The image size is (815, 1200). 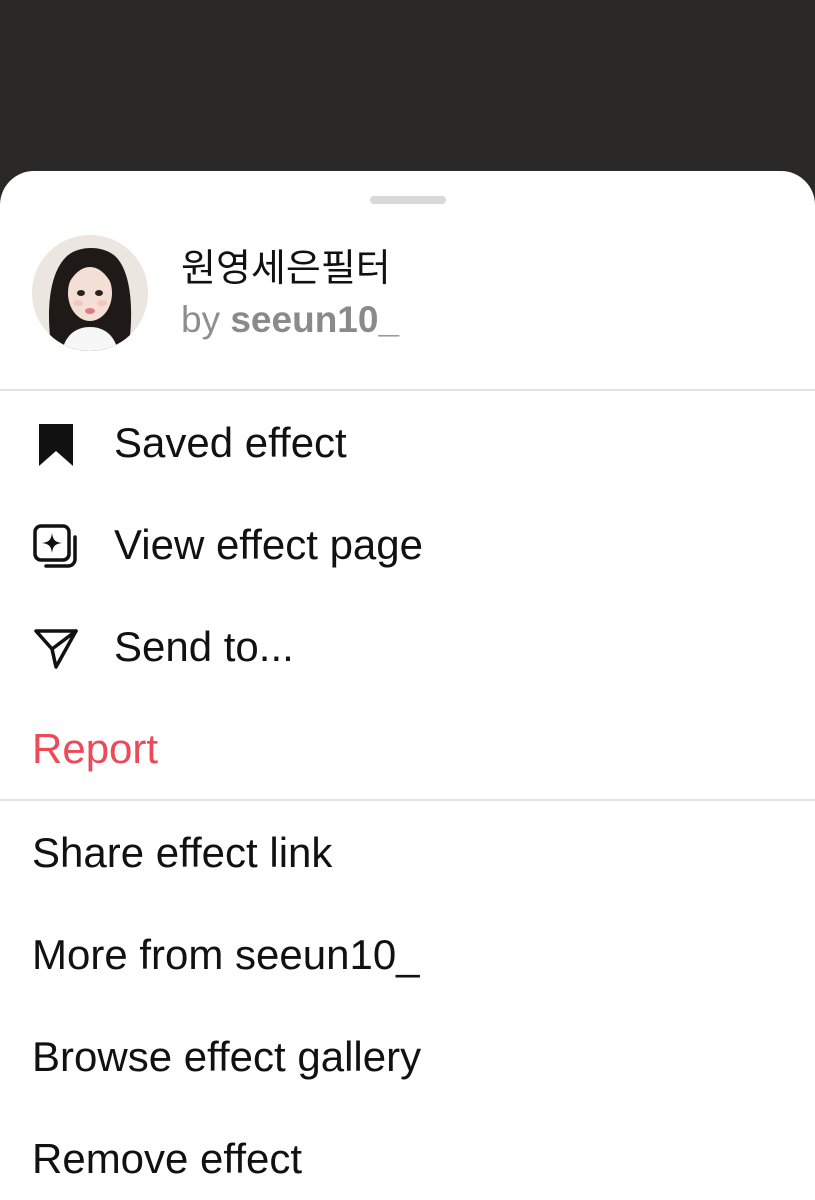 I want to click on menu-item-label: Report, so click(x=95, y=748).